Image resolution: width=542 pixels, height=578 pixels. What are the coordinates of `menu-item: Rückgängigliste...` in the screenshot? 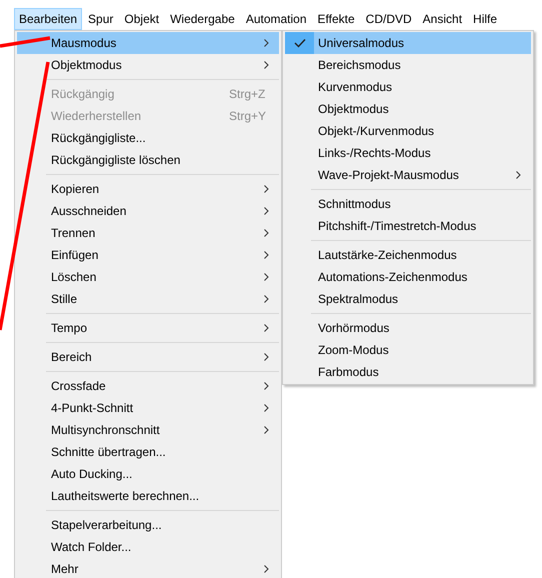 It's located at (148, 138).